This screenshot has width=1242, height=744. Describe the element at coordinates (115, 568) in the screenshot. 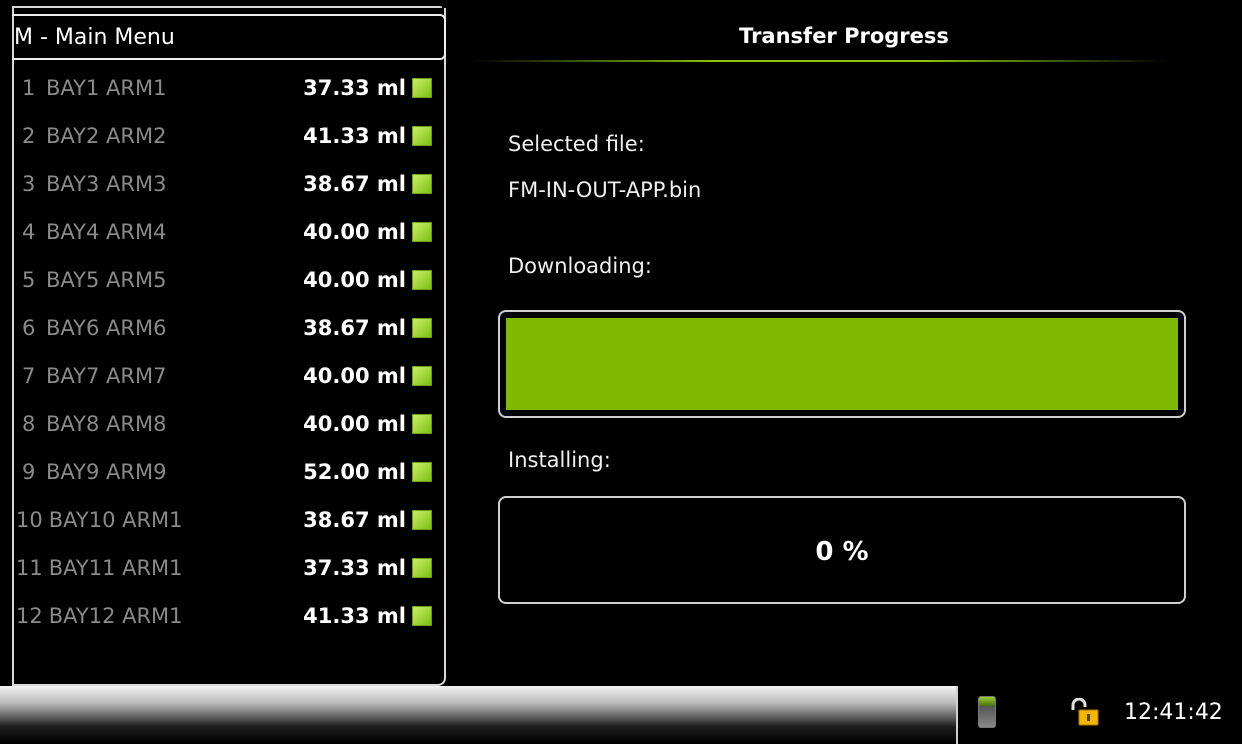

I see `item-name: BAY11 ARM1` at that location.